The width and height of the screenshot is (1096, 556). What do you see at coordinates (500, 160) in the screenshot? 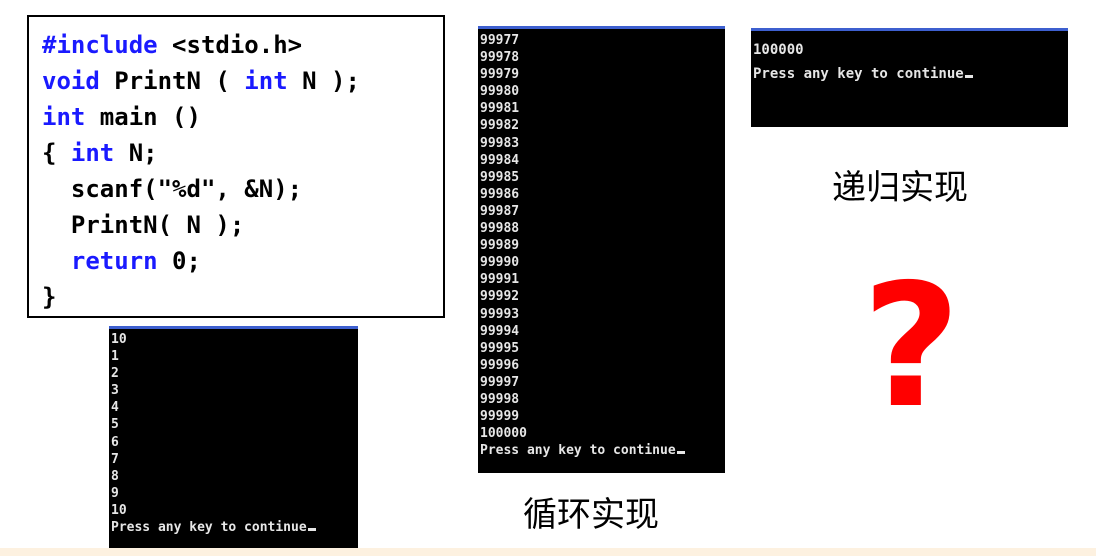
I see `console-line: 99984` at bounding box center [500, 160].